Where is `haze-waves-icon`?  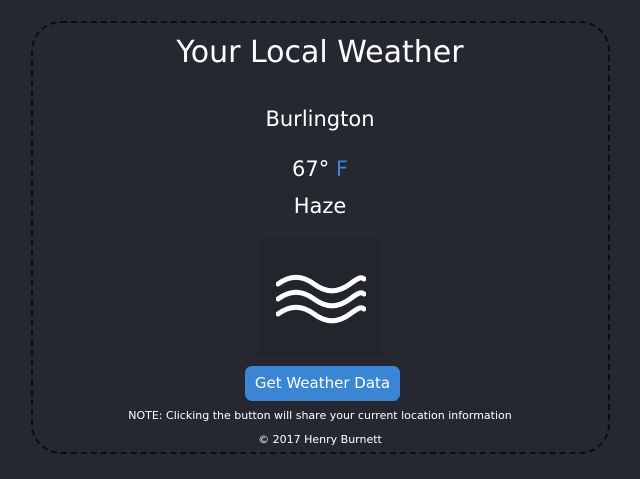 haze-waves-icon is located at coordinates (321, 299).